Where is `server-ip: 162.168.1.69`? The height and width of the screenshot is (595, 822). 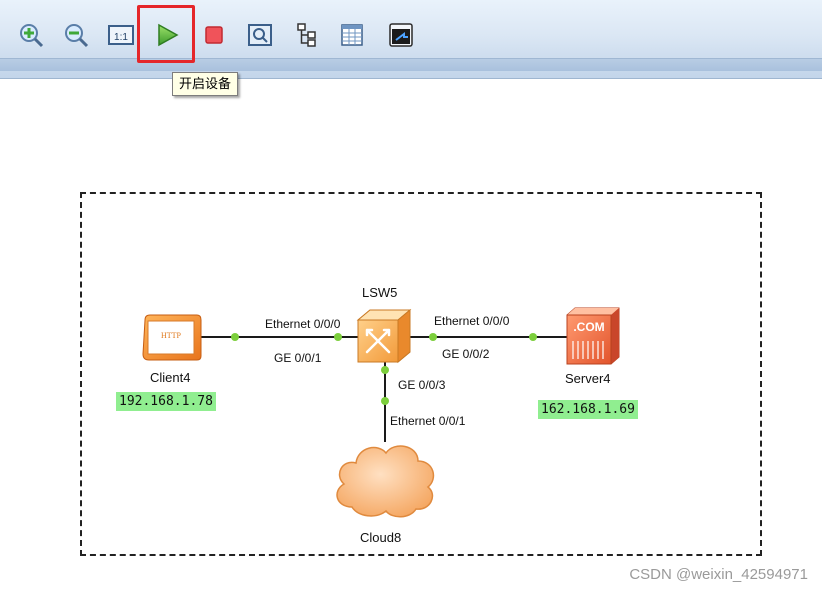
server-ip: 162.168.1.69 is located at coordinates (588, 409).